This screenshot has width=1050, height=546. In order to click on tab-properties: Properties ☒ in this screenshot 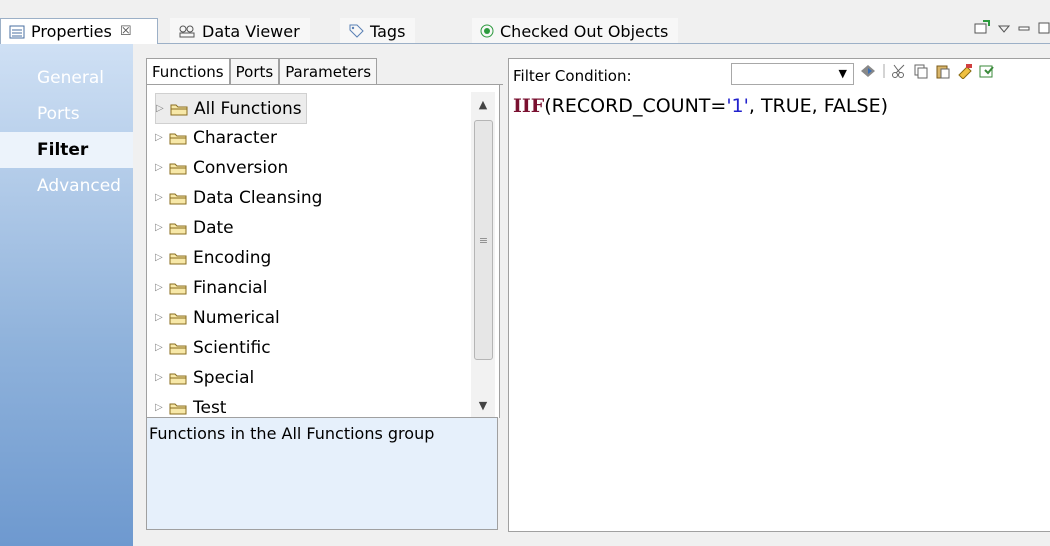, I will do `click(79, 31)`.